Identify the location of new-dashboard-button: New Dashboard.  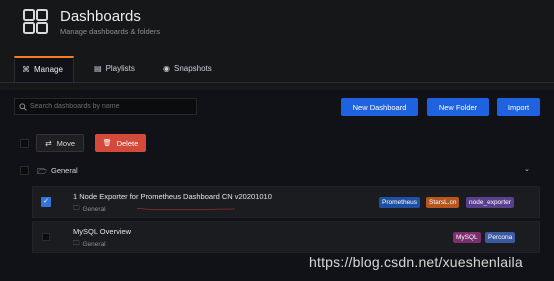
(379, 107).